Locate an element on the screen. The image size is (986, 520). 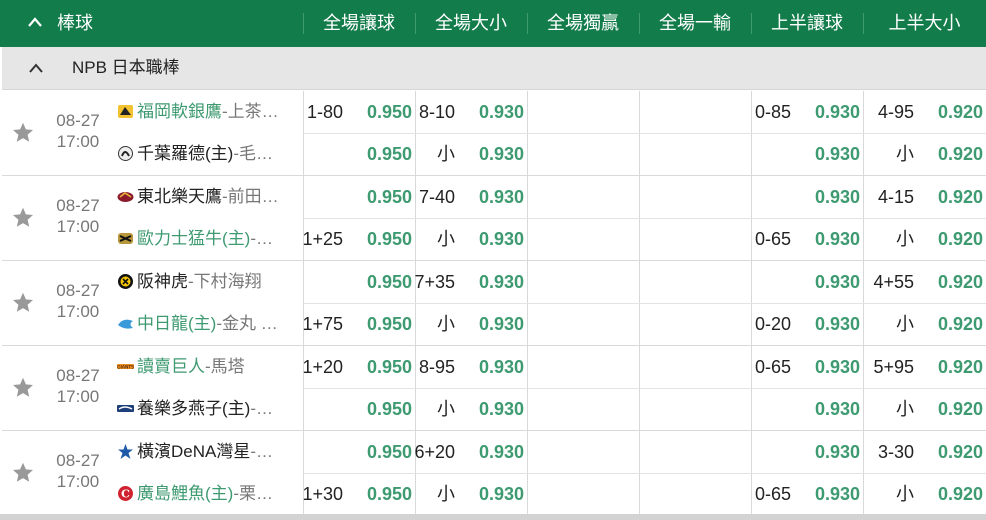
odds-cell-half-over-under: 5+95 0.920 is located at coordinates (924, 367).